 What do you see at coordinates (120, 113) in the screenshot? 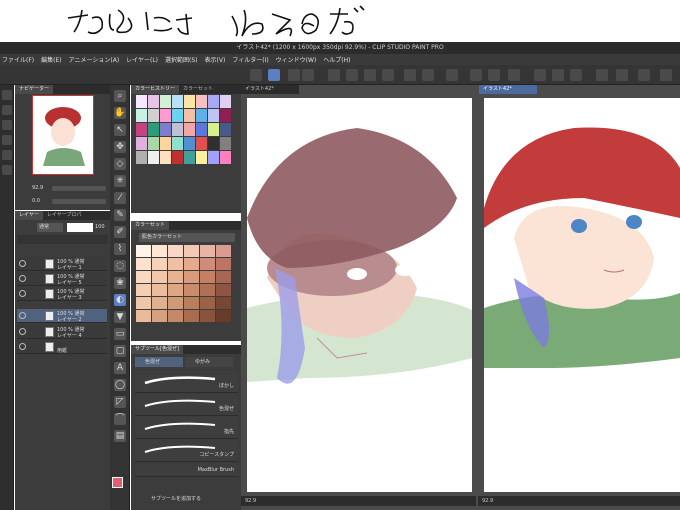
I see `hand-icon: ✋` at bounding box center [120, 113].